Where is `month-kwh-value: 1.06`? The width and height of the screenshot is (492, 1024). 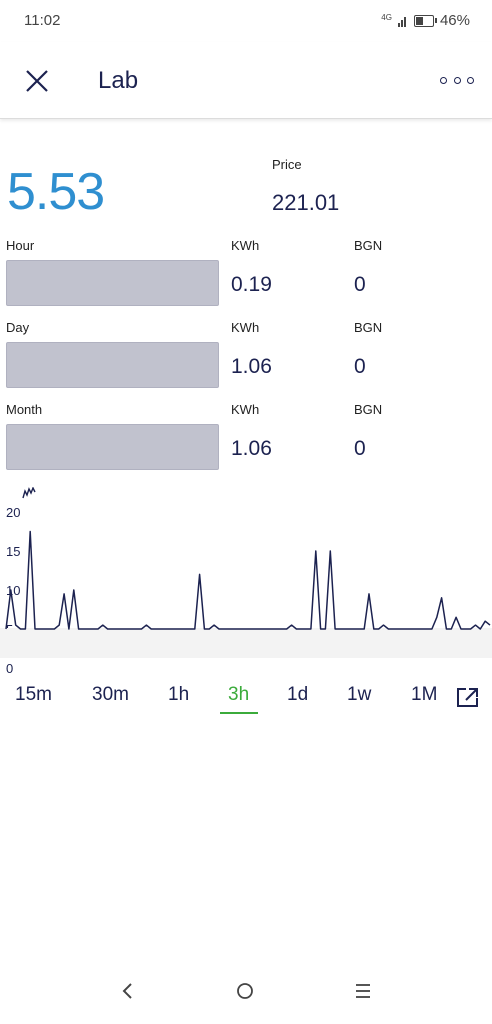 month-kwh-value: 1.06 is located at coordinates (251, 448).